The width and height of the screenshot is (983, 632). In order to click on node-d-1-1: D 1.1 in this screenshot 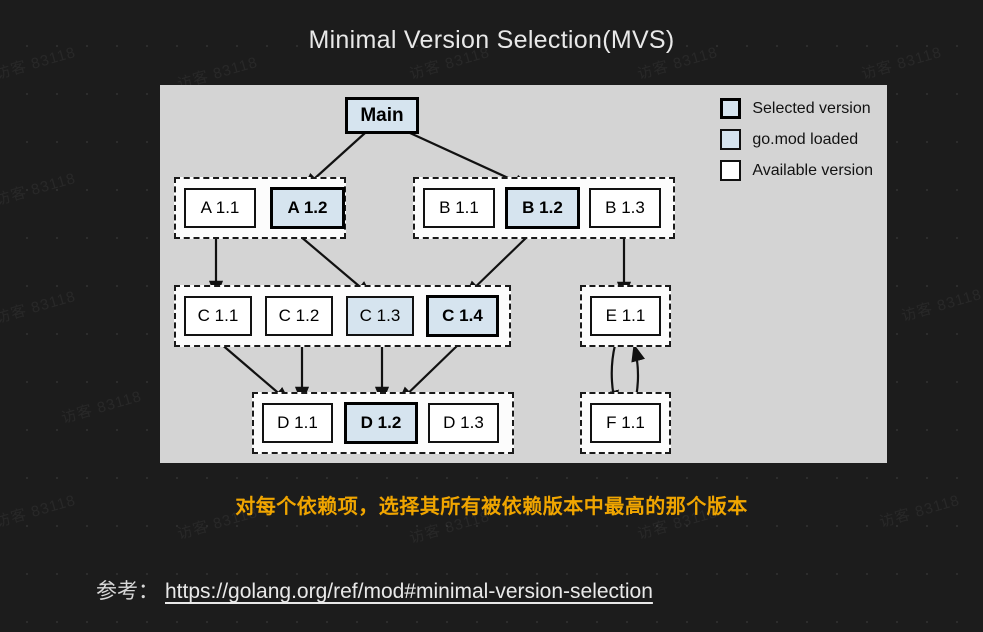, I will do `click(297, 423)`.